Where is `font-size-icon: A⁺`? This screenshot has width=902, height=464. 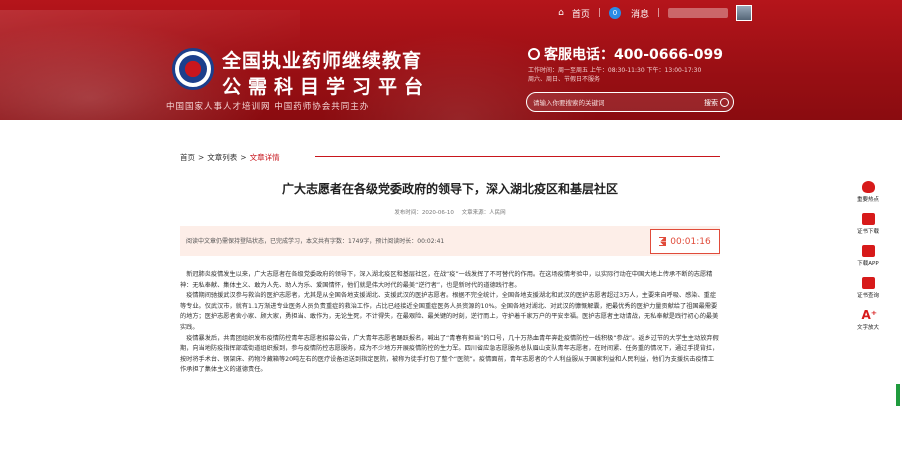 font-size-icon: A⁺ is located at coordinates (869, 315).